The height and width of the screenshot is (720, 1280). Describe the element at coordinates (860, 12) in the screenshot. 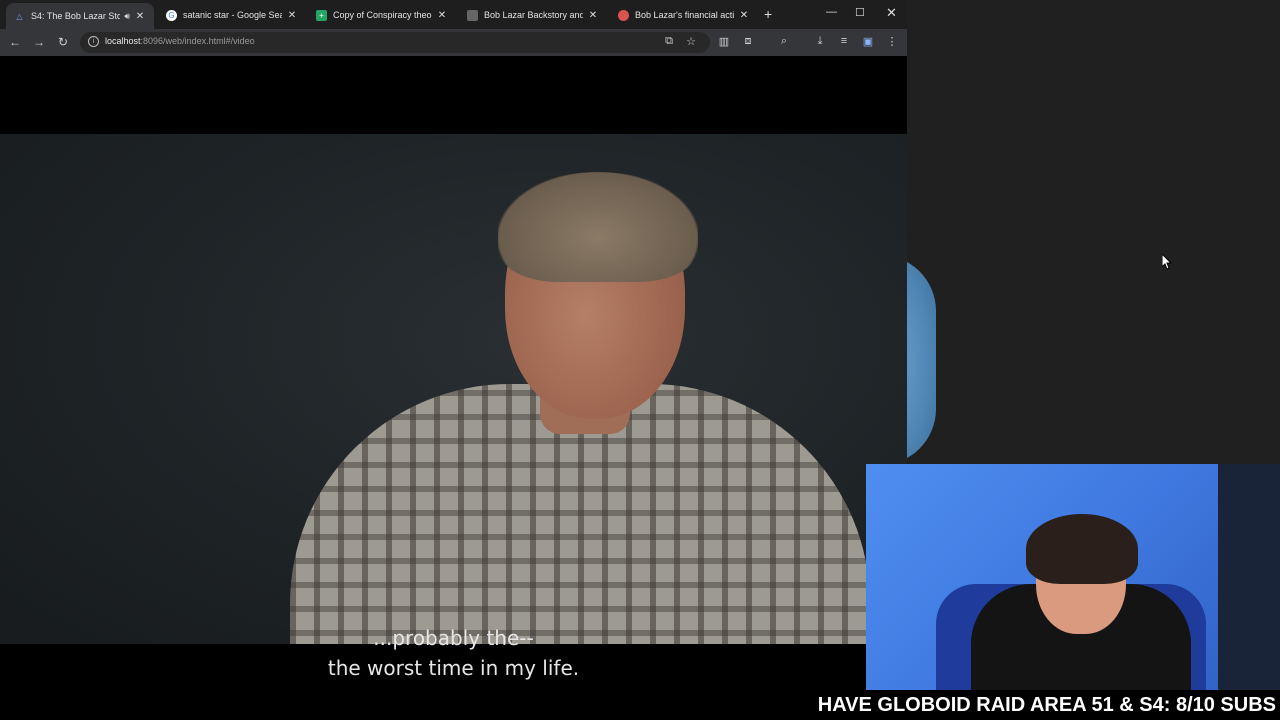

I see `maximize-icon: ☐` at that location.